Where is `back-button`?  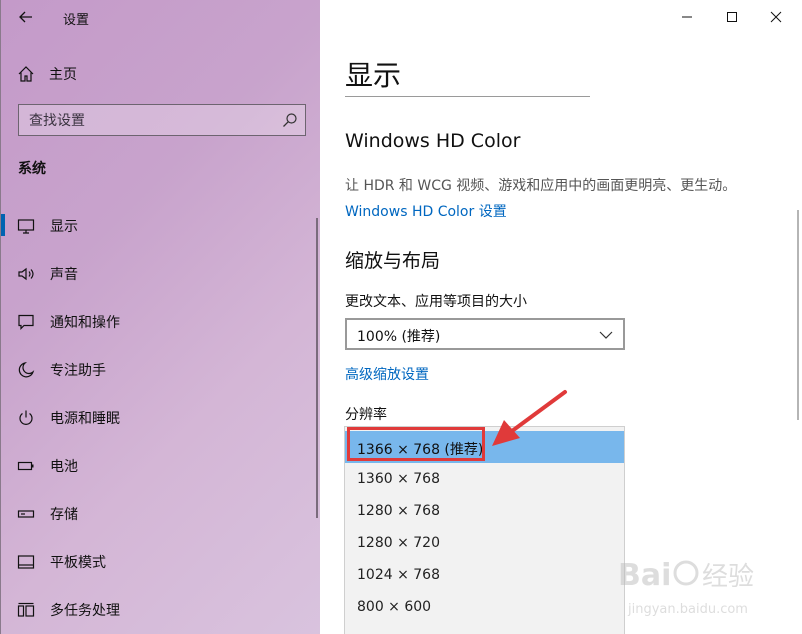 back-button is located at coordinates (26, 17).